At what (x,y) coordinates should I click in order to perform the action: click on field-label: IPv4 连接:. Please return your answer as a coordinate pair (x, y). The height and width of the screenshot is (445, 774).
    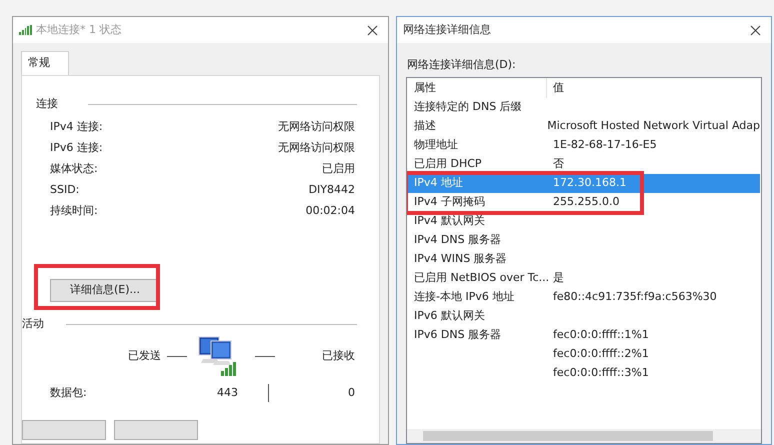
    Looking at the image, I should click on (76, 127).